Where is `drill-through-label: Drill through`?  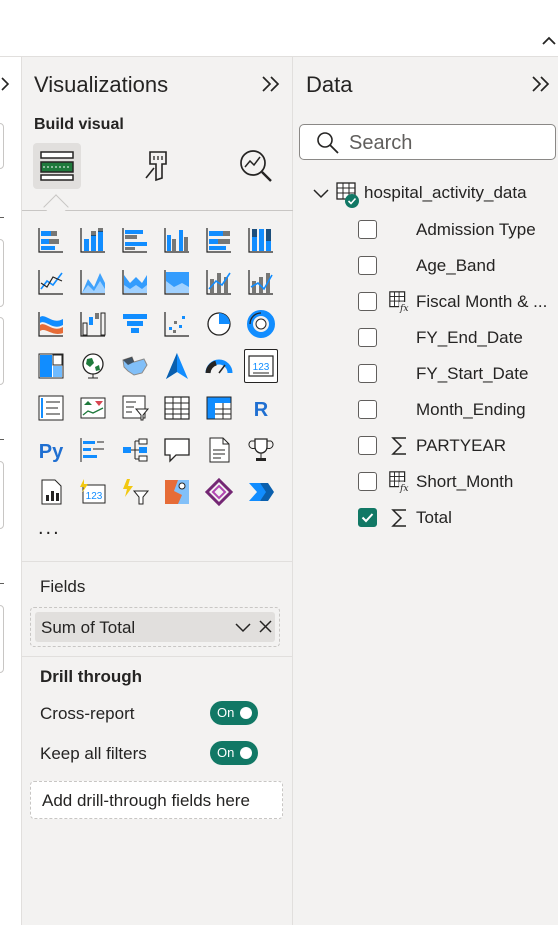
drill-through-label: Drill through is located at coordinates (91, 676).